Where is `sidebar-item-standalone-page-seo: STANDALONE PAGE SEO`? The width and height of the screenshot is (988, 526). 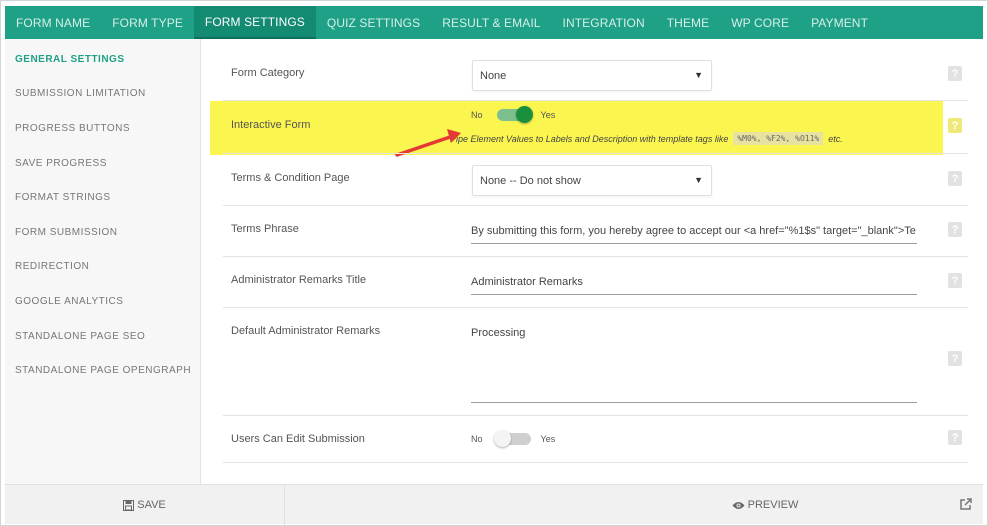
sidebar-item-standalone-page-seo: STANDALONE PAGE SEO is located at coordinates (102, 336).